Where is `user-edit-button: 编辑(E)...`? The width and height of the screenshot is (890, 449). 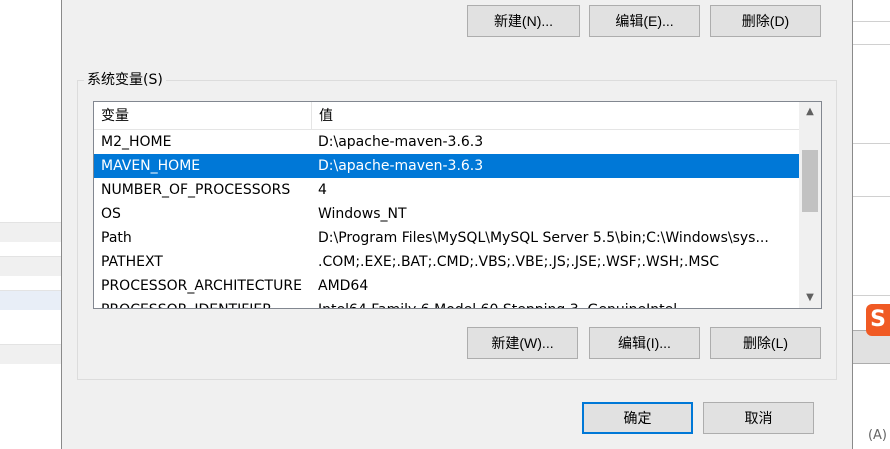
user-edit-button: 编辑(E)... is located at coordinates (644, 21).